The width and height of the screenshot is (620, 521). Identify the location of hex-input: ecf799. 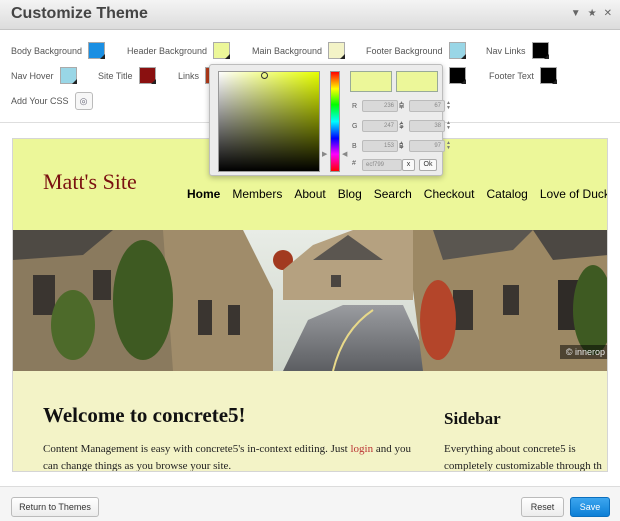
(382, 165).